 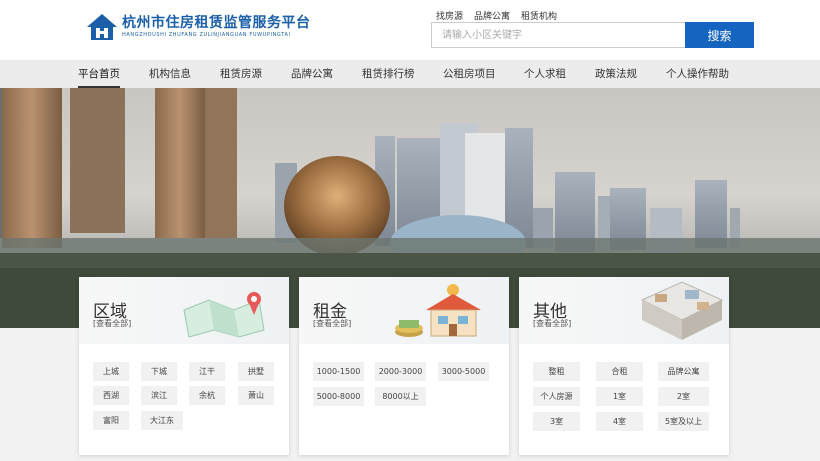 What do you see at coordinates (256, 395) in the screenshot?
I see `tag-region: 萧山` at bounding box center [256, 395].